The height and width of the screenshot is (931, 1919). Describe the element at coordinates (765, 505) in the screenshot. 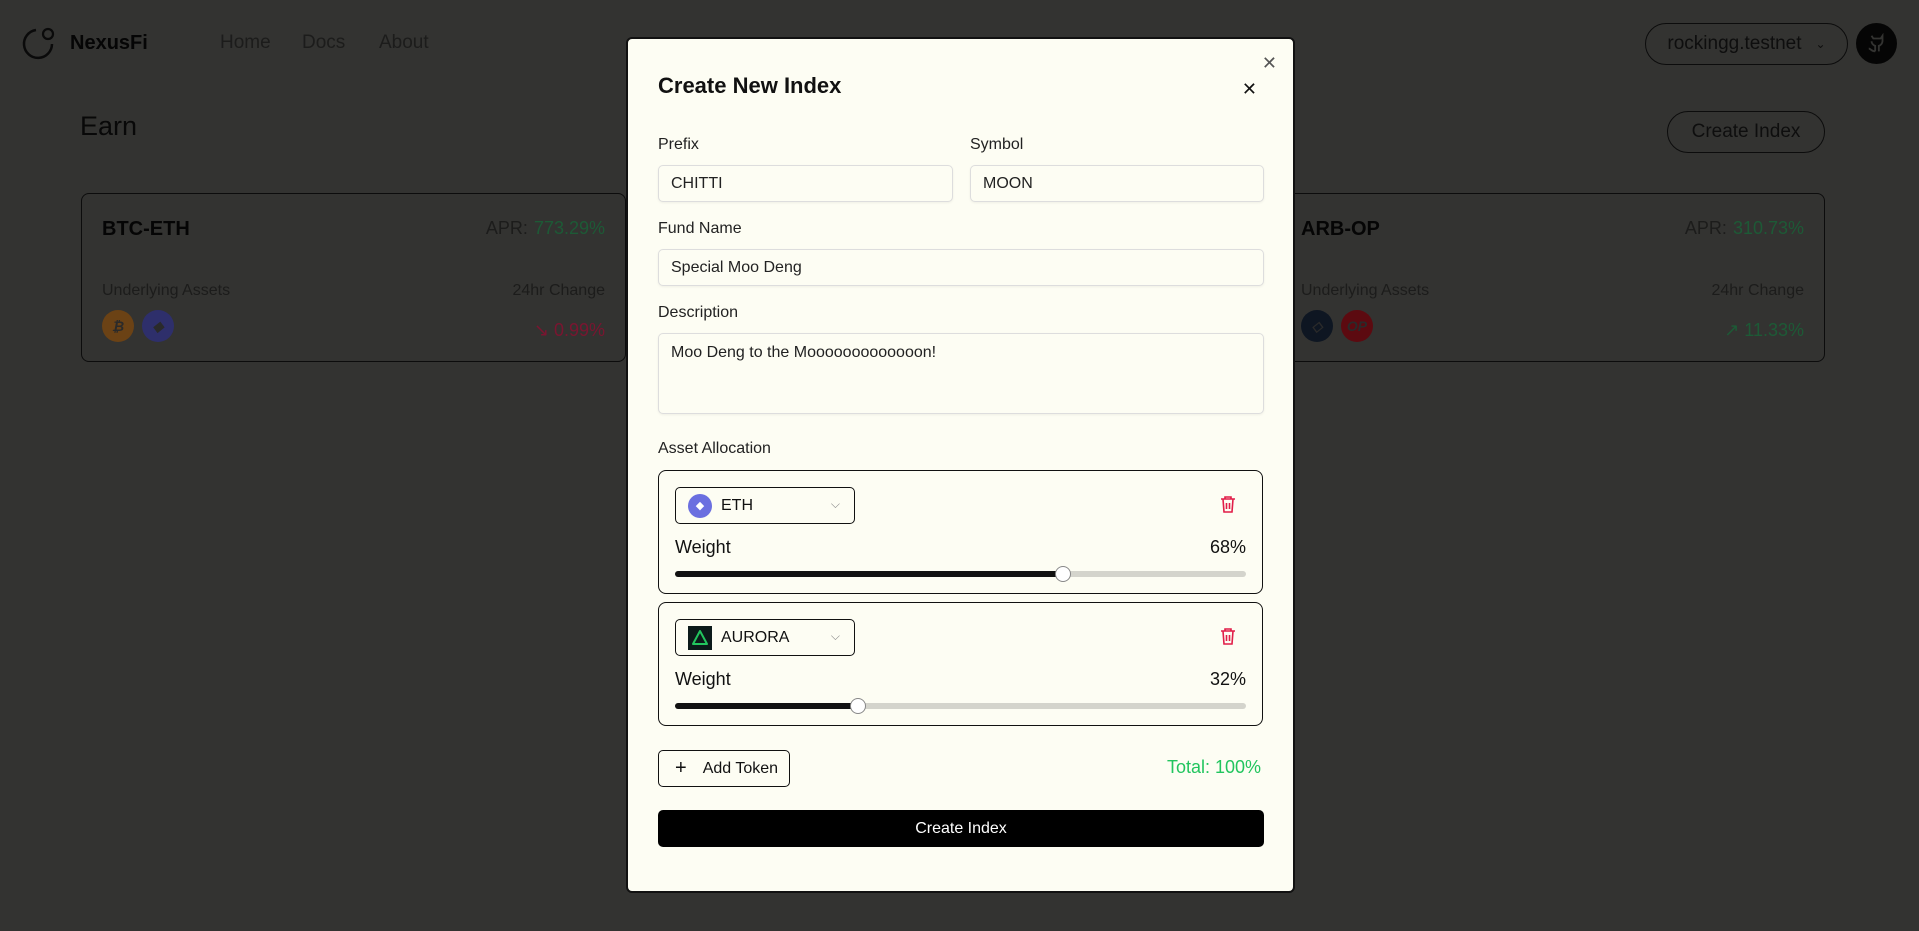

I see `token-select: ◆ ETH ⌵` at that location.